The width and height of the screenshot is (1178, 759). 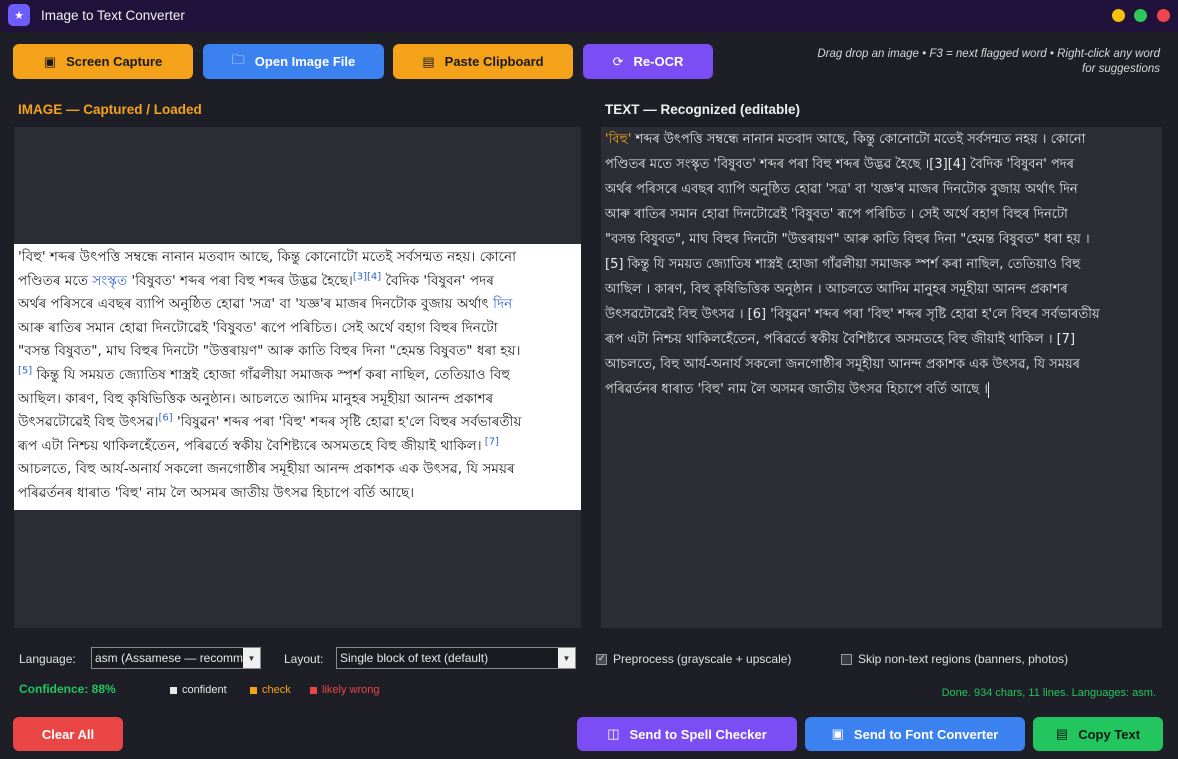 I want to click on screen-capture-button: ▣ Screen Capture, so click(x=103, y=61).